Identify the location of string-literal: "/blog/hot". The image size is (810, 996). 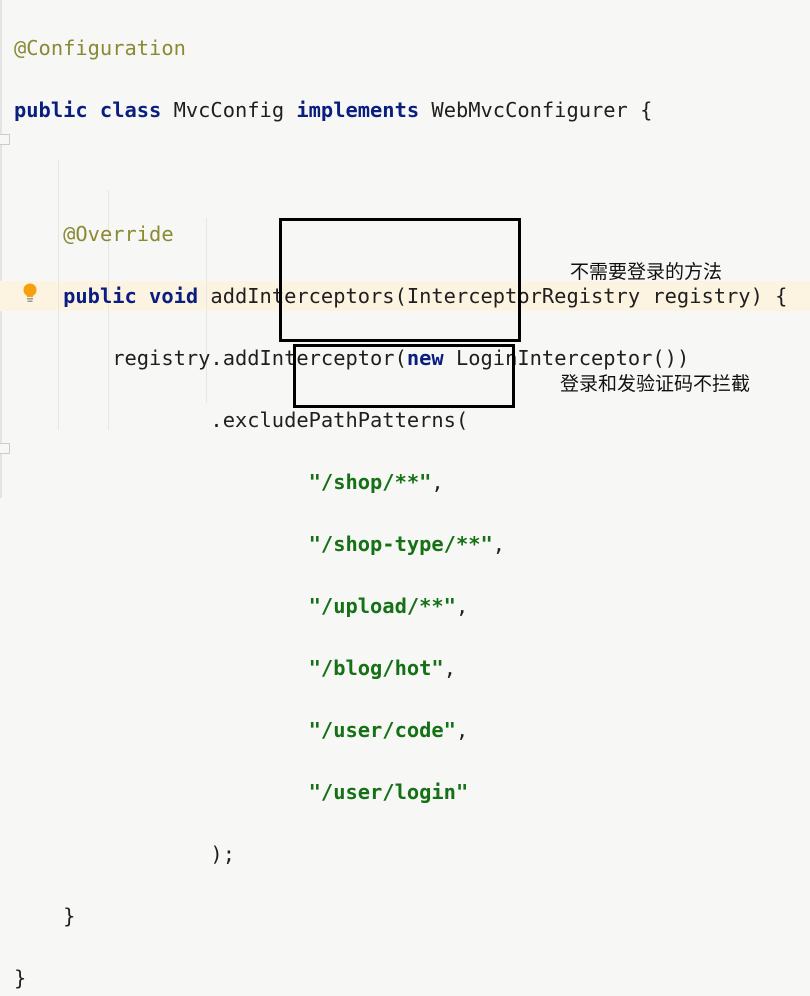
(376, 668).